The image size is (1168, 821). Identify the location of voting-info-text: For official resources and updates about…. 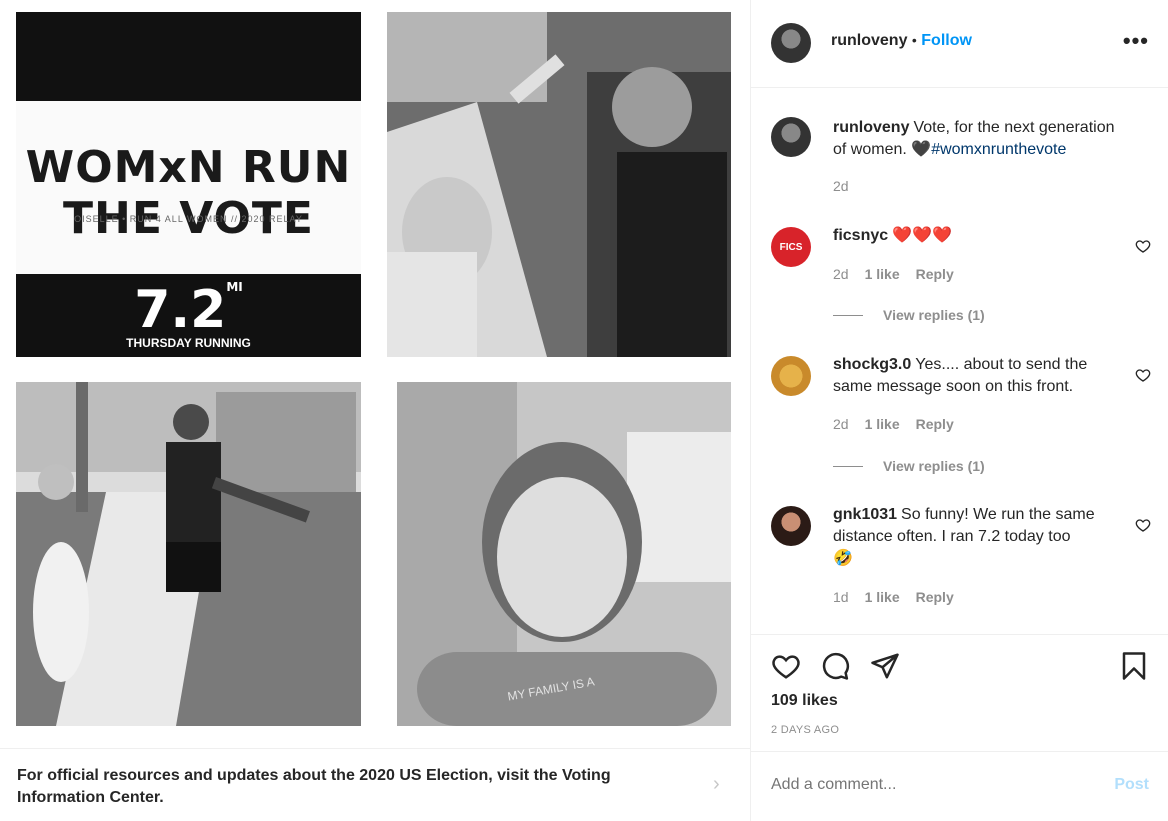
(337, 787).